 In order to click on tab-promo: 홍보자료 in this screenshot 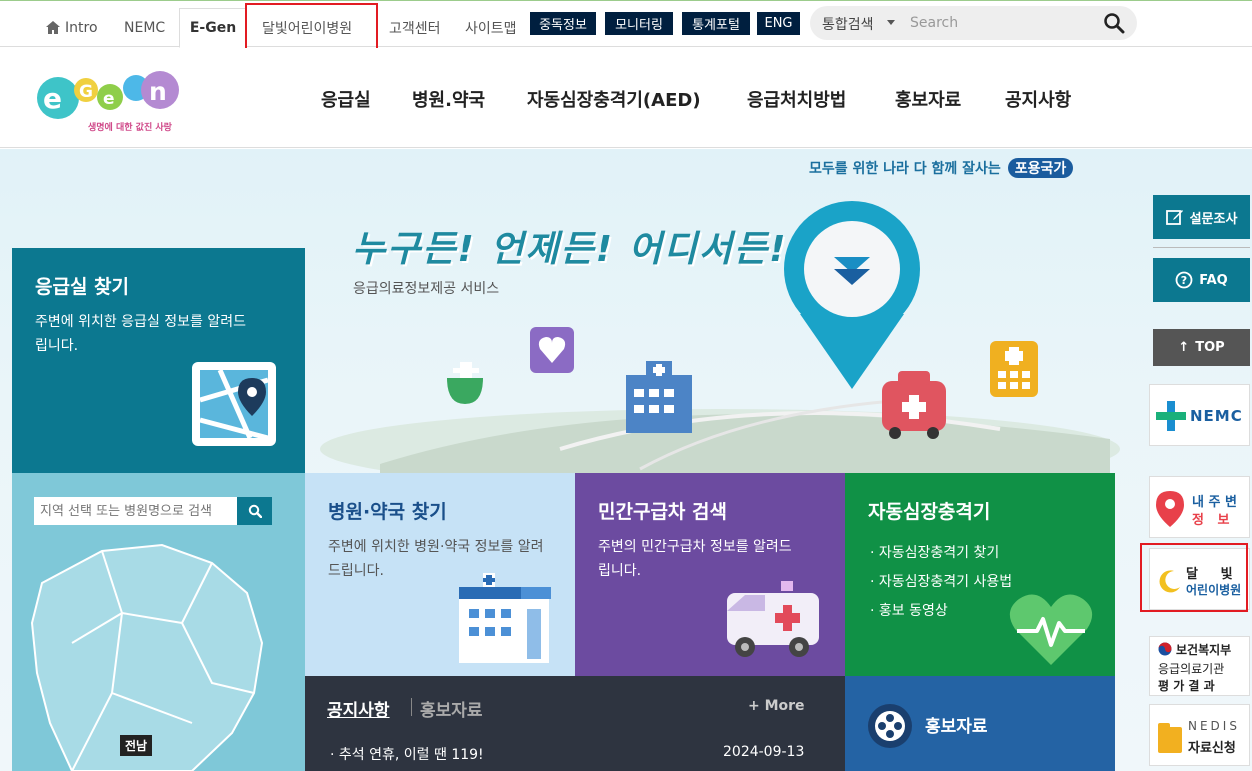, I will do `click(451, 708)`.